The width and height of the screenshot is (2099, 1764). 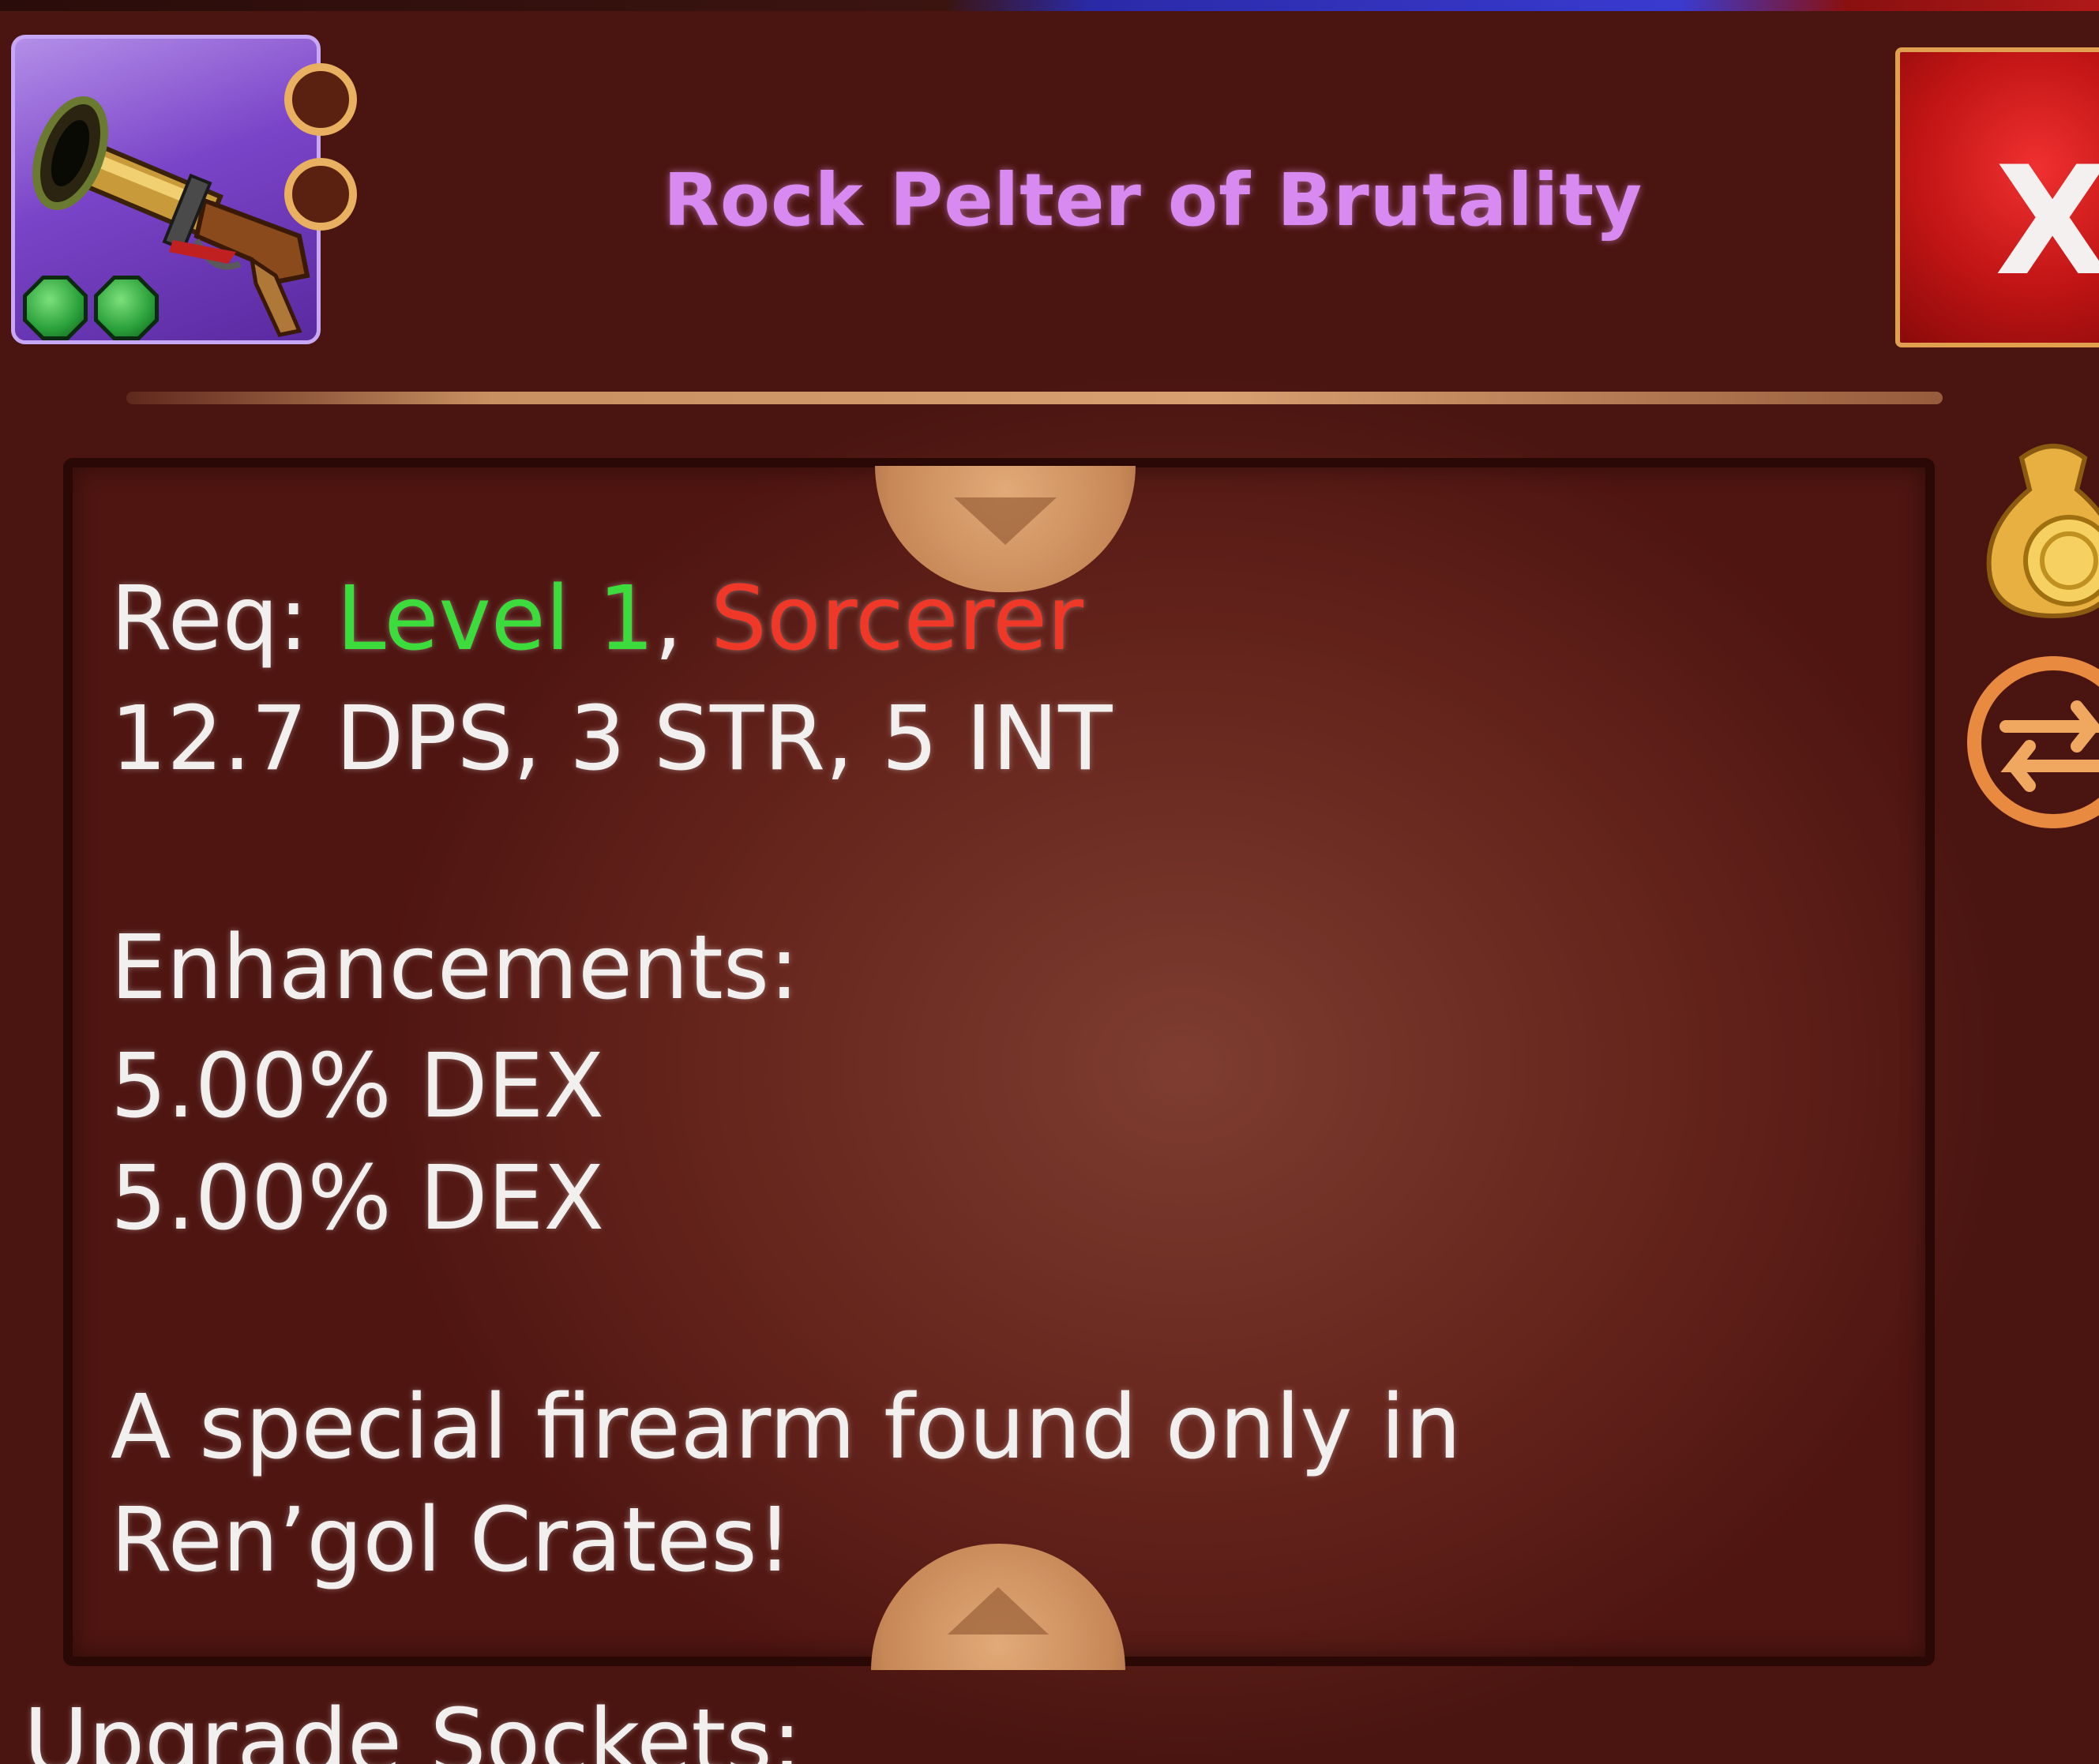 What do you see at coordinates (2043, 531) in the screenshot?
I see `coin-bag-icon` at bounding box center [2043, 531].